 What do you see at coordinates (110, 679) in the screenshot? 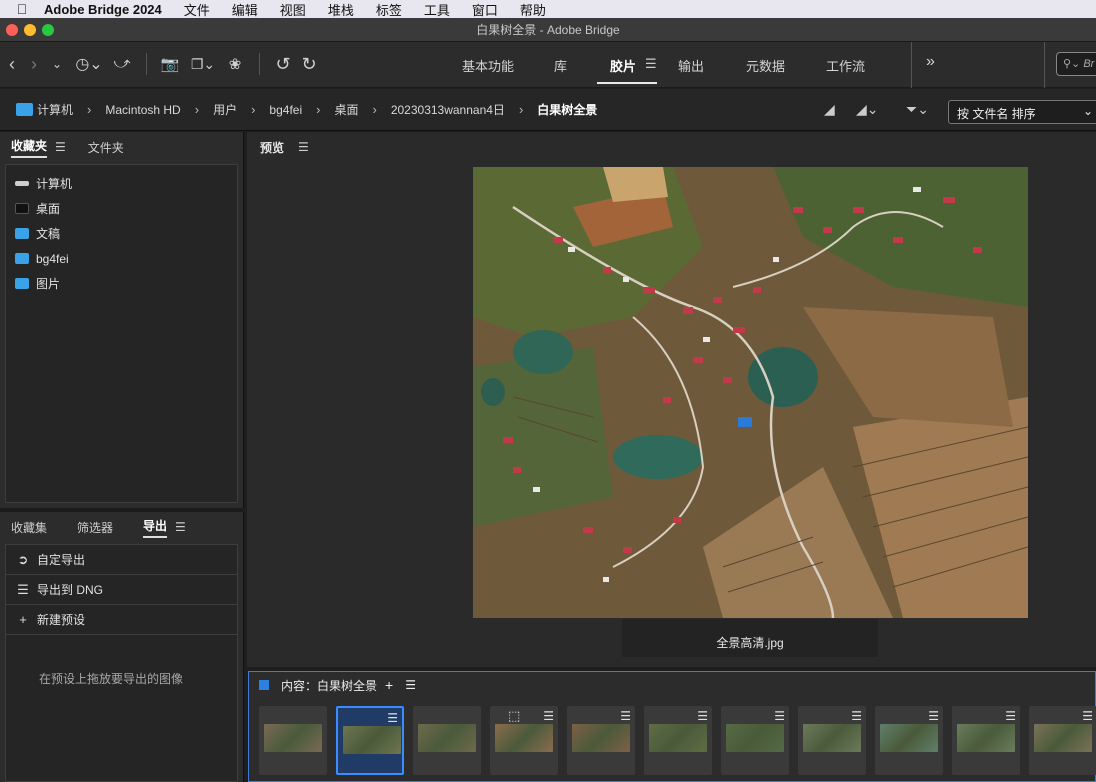
I see `export-drop-hint: 在预设上拖放要导出的图像` at bounding box center [110, 679].